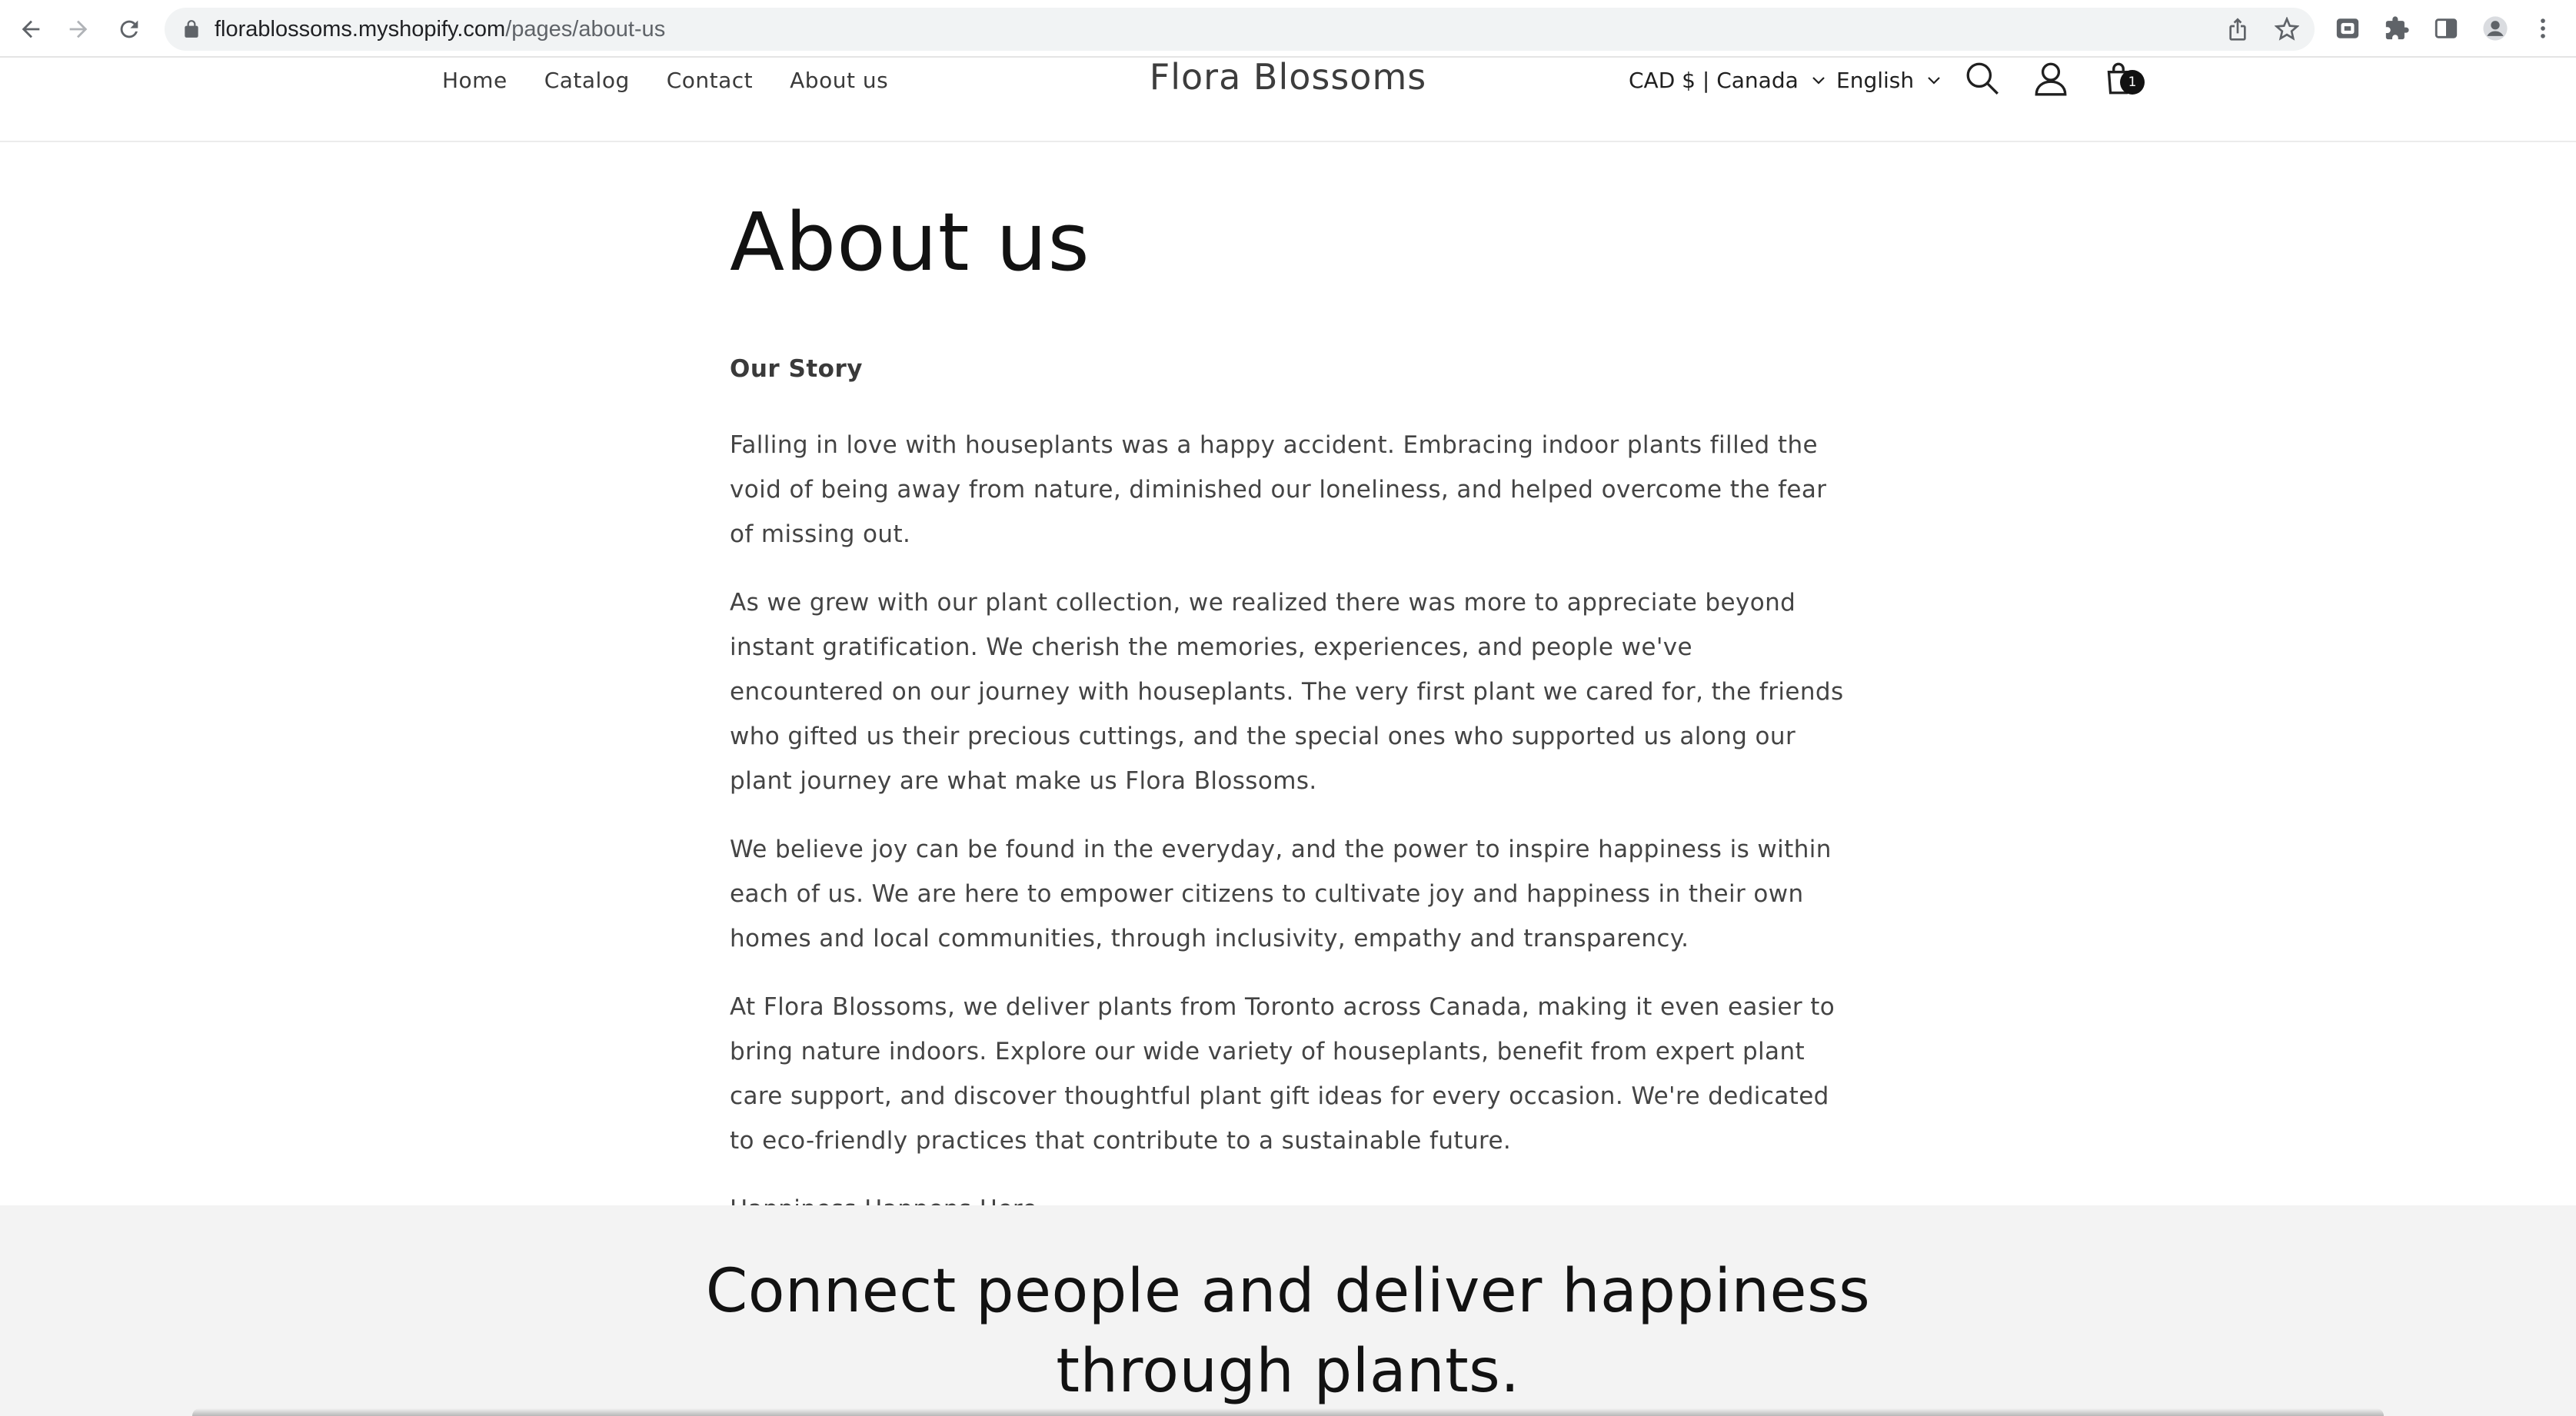 The image size is (2576, 1416). I want to click on profile-icon, so click(2495, 29).